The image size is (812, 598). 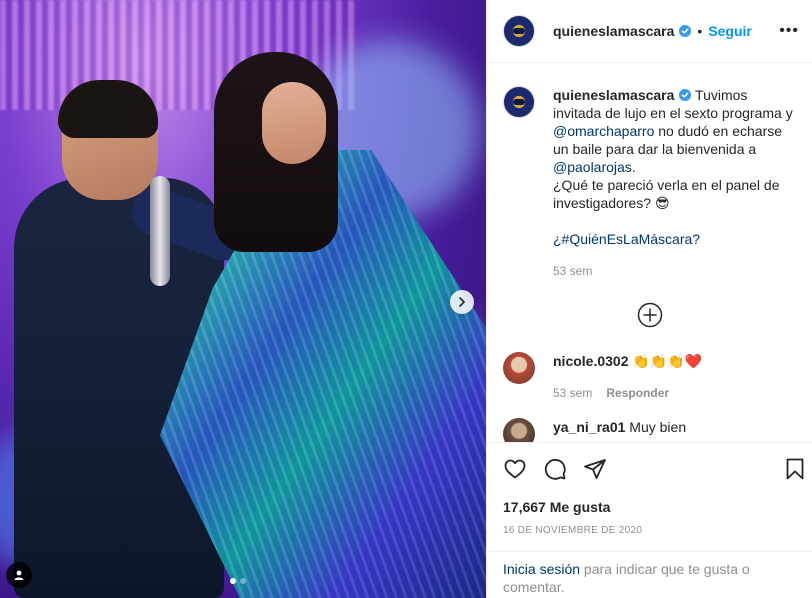 I want to click on caption-time: 53 sem, so click(x=673, y=271).